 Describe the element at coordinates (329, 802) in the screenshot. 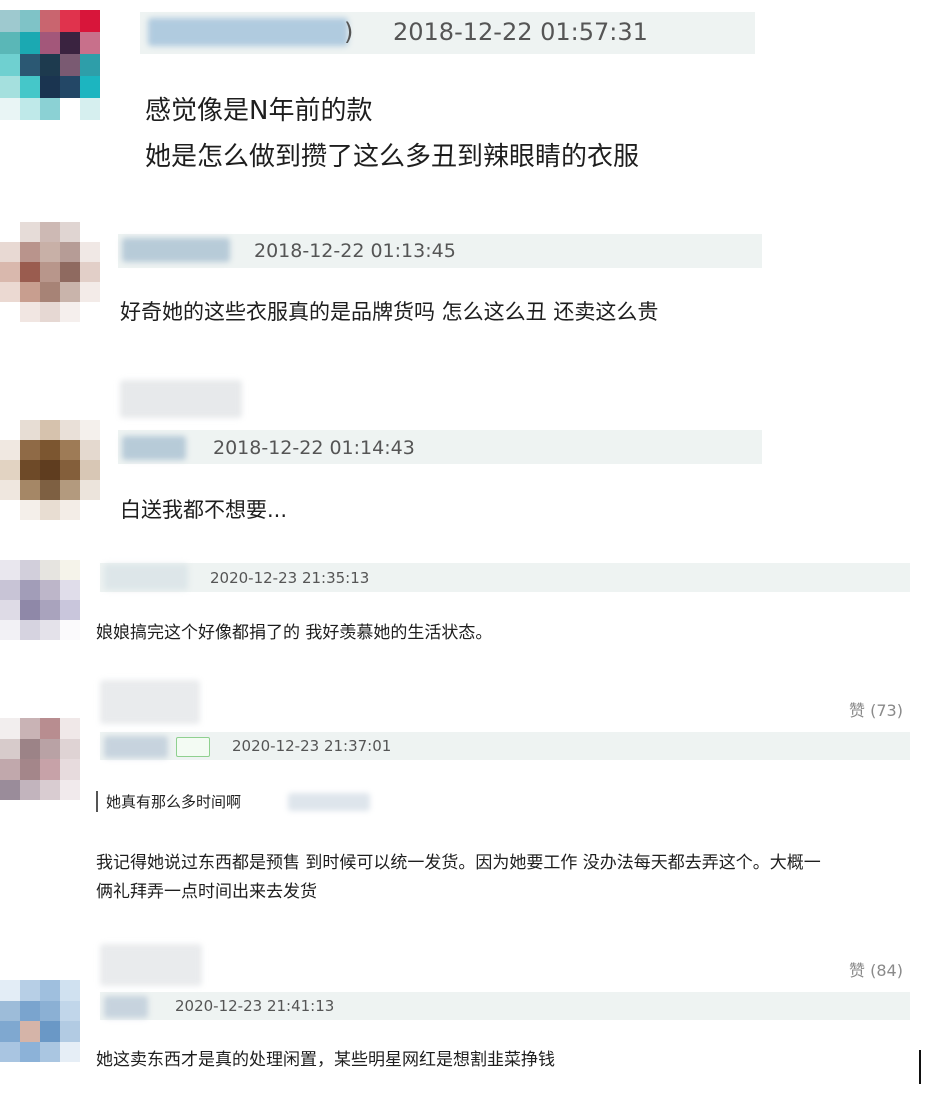

I see `quoted-username` at that location.